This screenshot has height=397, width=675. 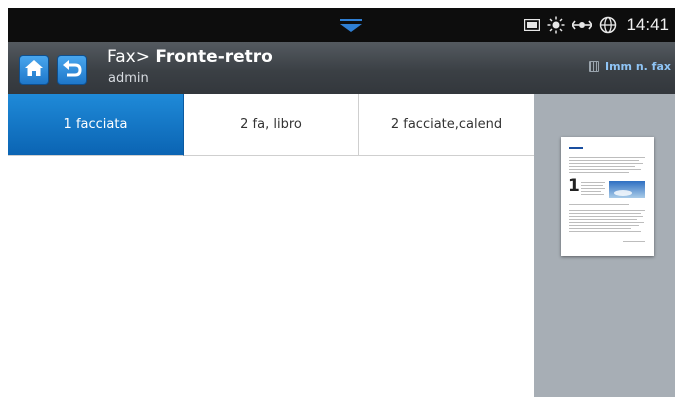 What do you see at coordinates (96, 125) in the screenshot?
I see `tab-1-facciata: 1 facciata` at bounding box center [96, 125].